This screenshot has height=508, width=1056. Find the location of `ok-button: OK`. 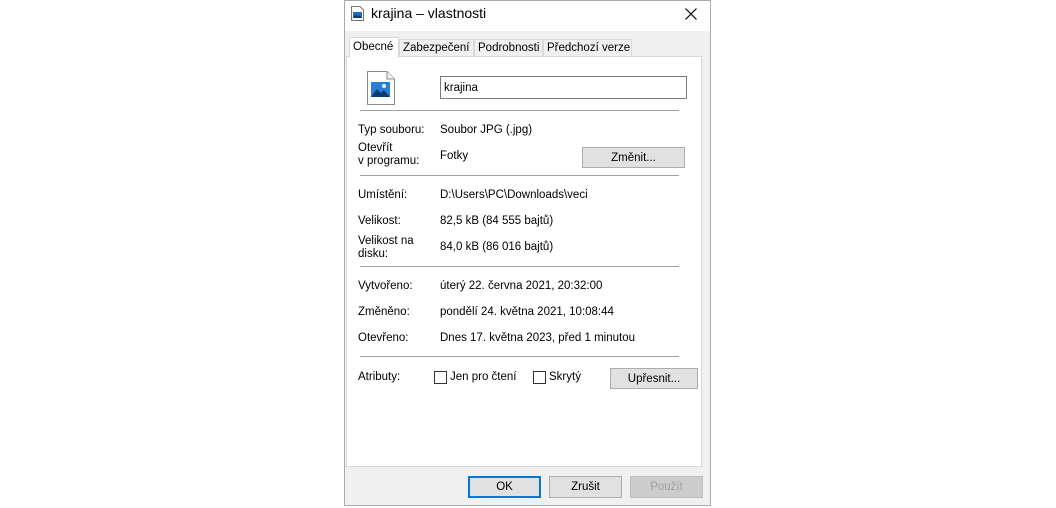

ok-button: OK is located at coordinates (504, 487).